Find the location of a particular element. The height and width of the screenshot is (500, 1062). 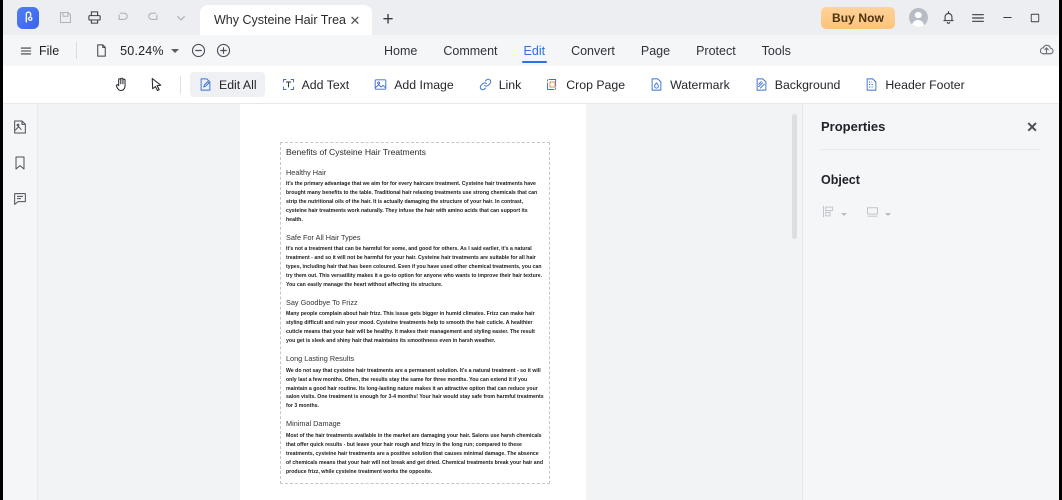

edit-all-label: Edit All is located at coordinates (238, 84).